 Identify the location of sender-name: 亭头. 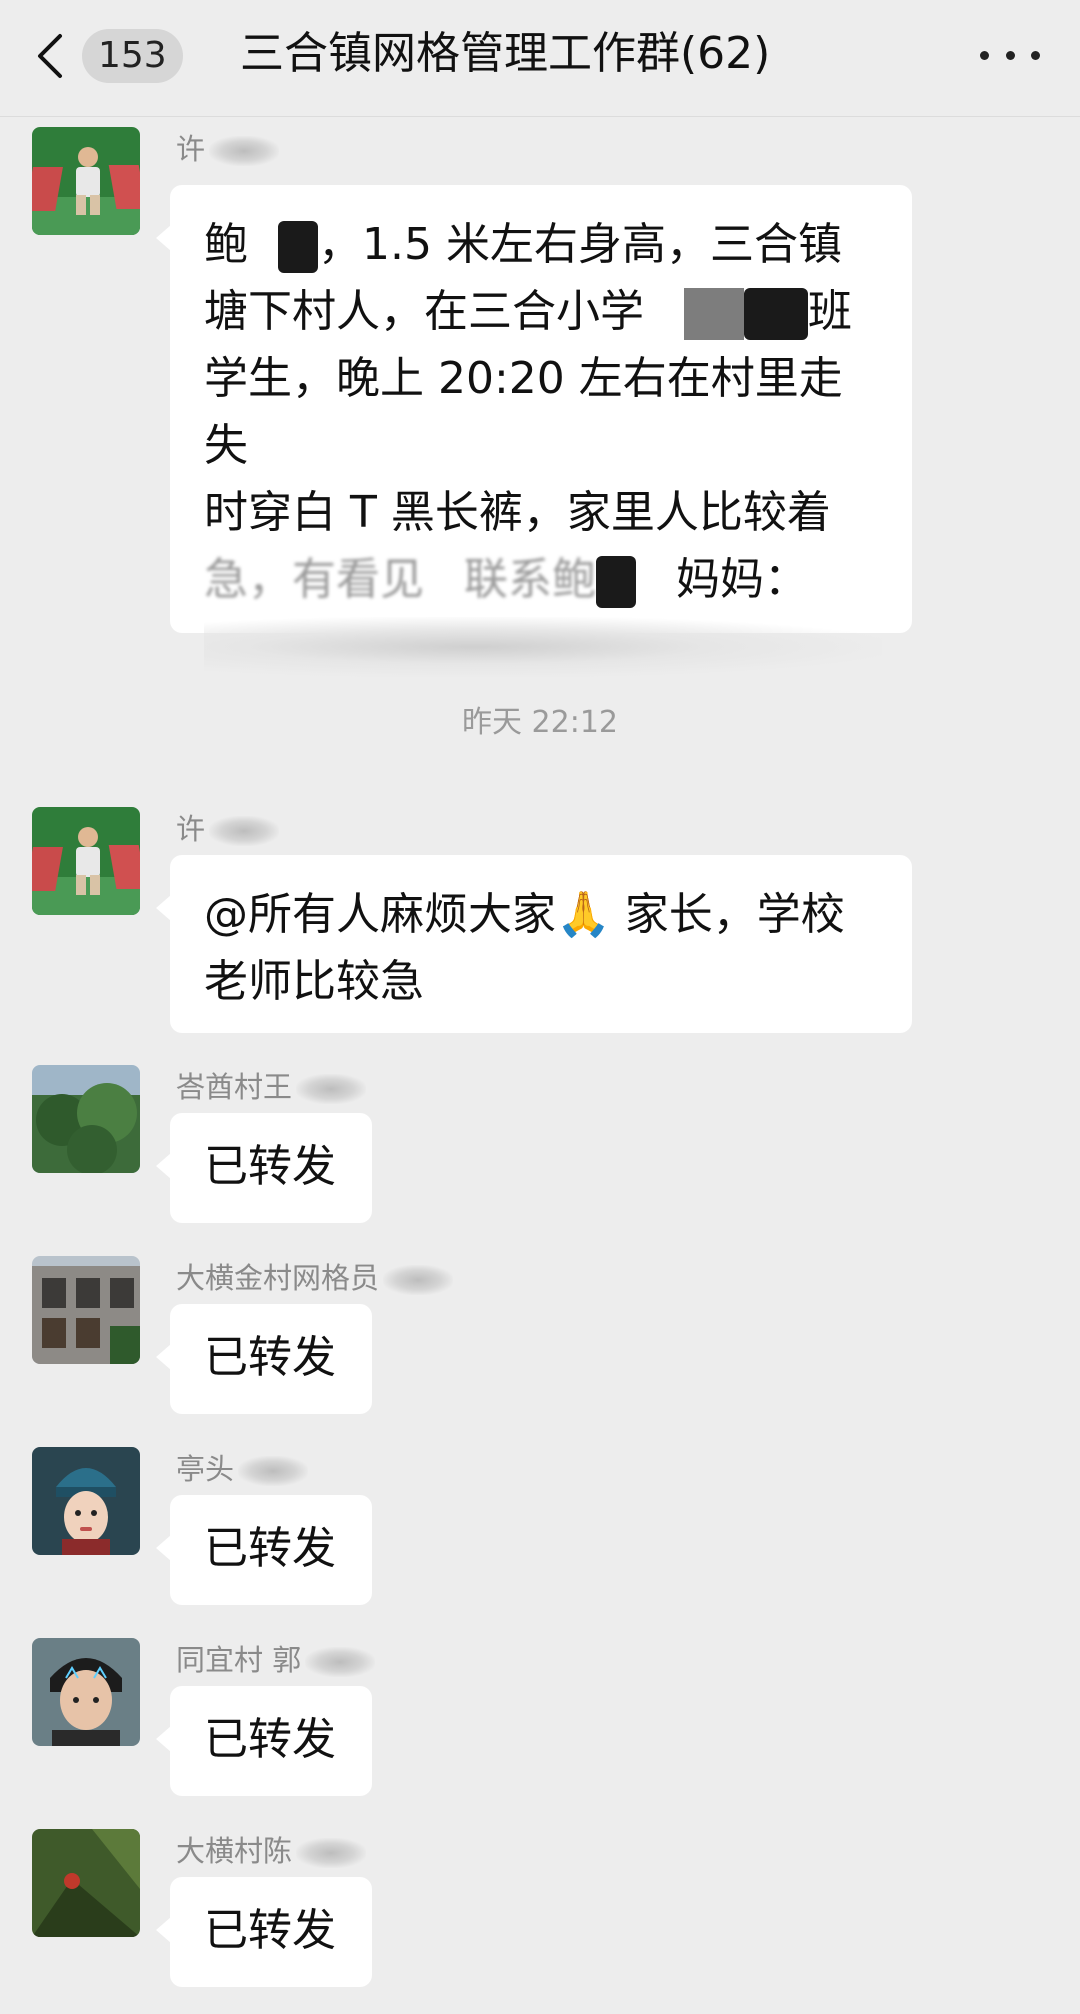
(242, 1469).